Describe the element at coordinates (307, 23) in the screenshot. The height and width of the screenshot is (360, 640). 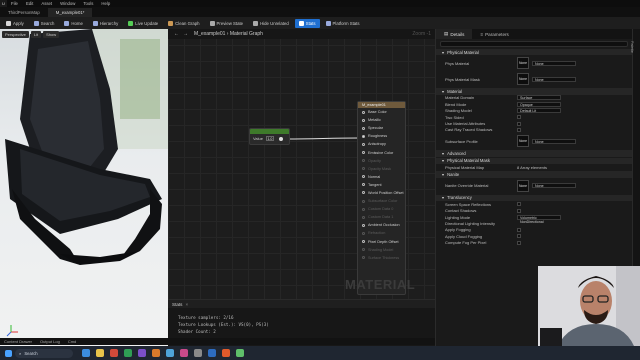
I see `stats-button: Stats` at that location.